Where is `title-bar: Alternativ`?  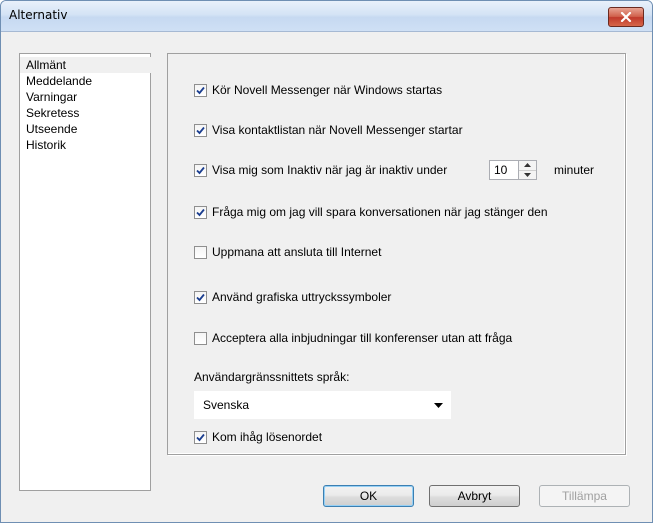 title-bar: Alternativ is located at coordinates (326, 16).